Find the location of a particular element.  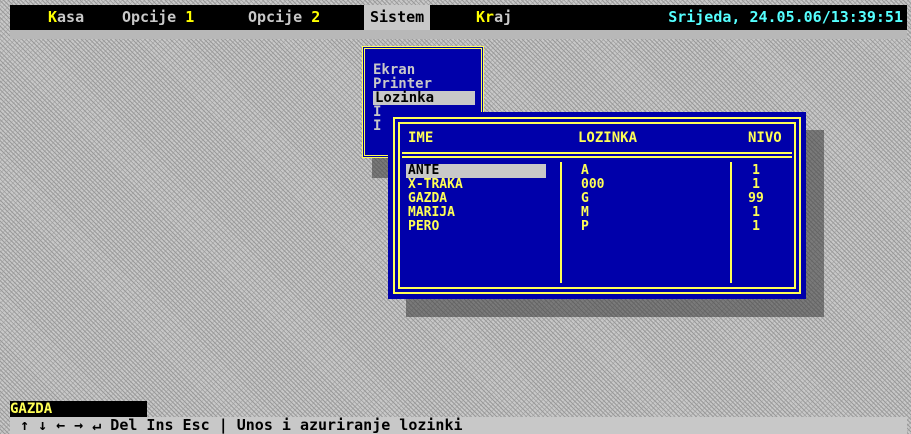

menu-opcije-2-label: Opcije is located at coordinates (280, 17).